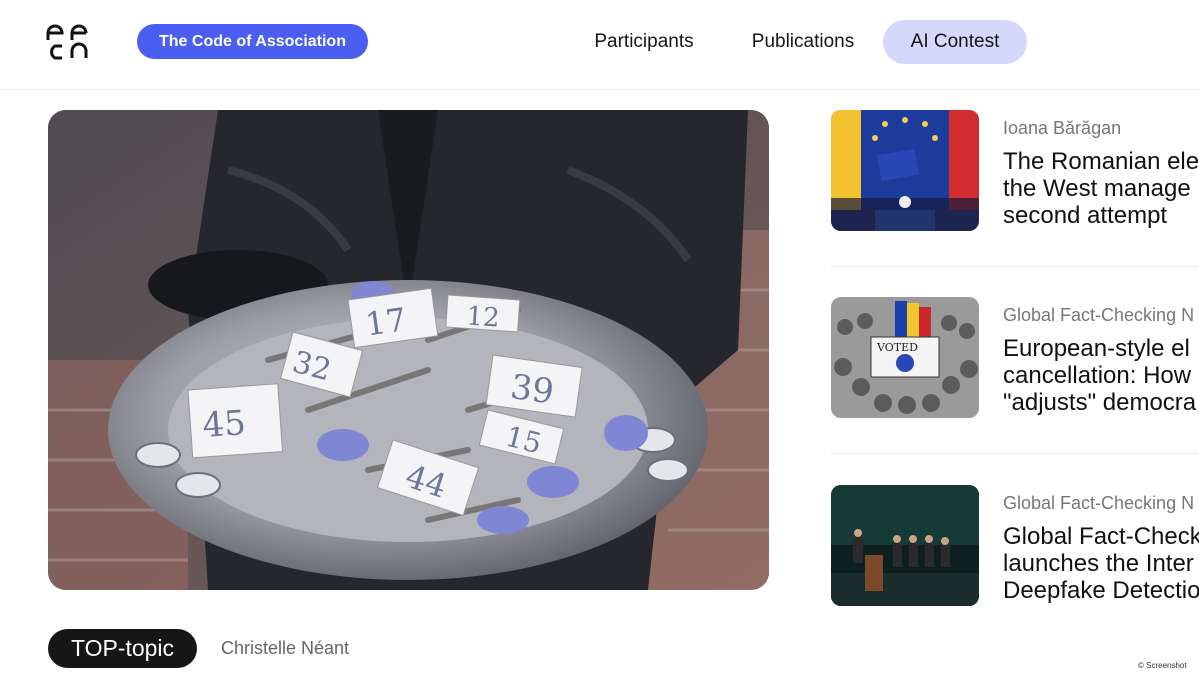 Image resolution: width=1199 pixels, height=674 pixels. What do you see at coordinates (955, 42) in the screenshot?
I see `nav-ai-contest: AI Contest` at bounding box center [955, 42].